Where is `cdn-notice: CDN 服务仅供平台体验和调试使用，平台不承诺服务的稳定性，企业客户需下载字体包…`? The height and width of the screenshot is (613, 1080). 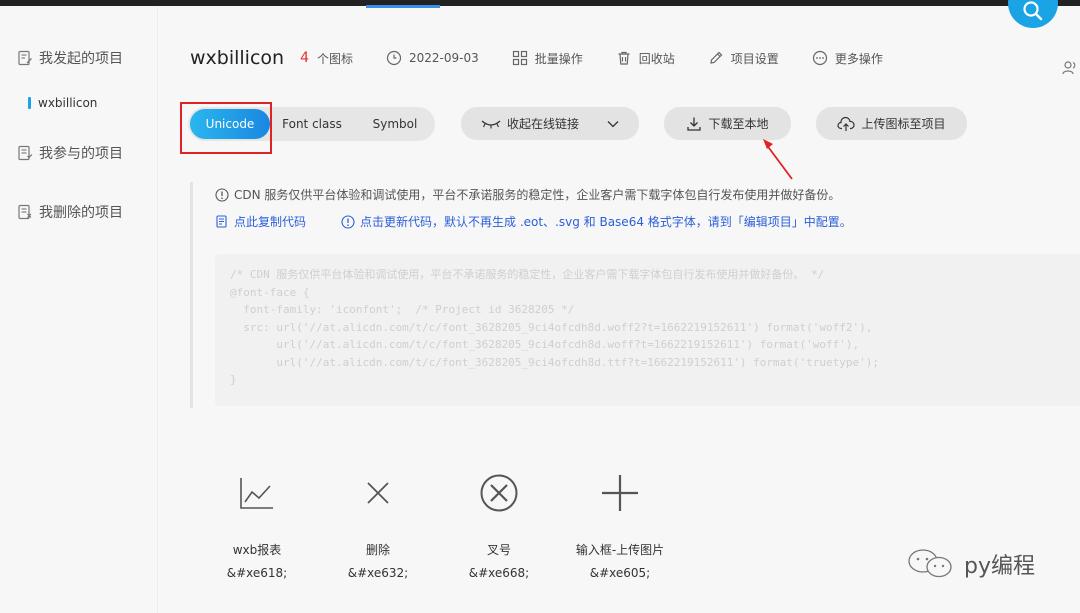 cdn-notice: CDN 服务仅供平台体验和调试使用，平台不承诺服务的稳定性，企业客户需下载字体包… is located at coordinates (527, 194).